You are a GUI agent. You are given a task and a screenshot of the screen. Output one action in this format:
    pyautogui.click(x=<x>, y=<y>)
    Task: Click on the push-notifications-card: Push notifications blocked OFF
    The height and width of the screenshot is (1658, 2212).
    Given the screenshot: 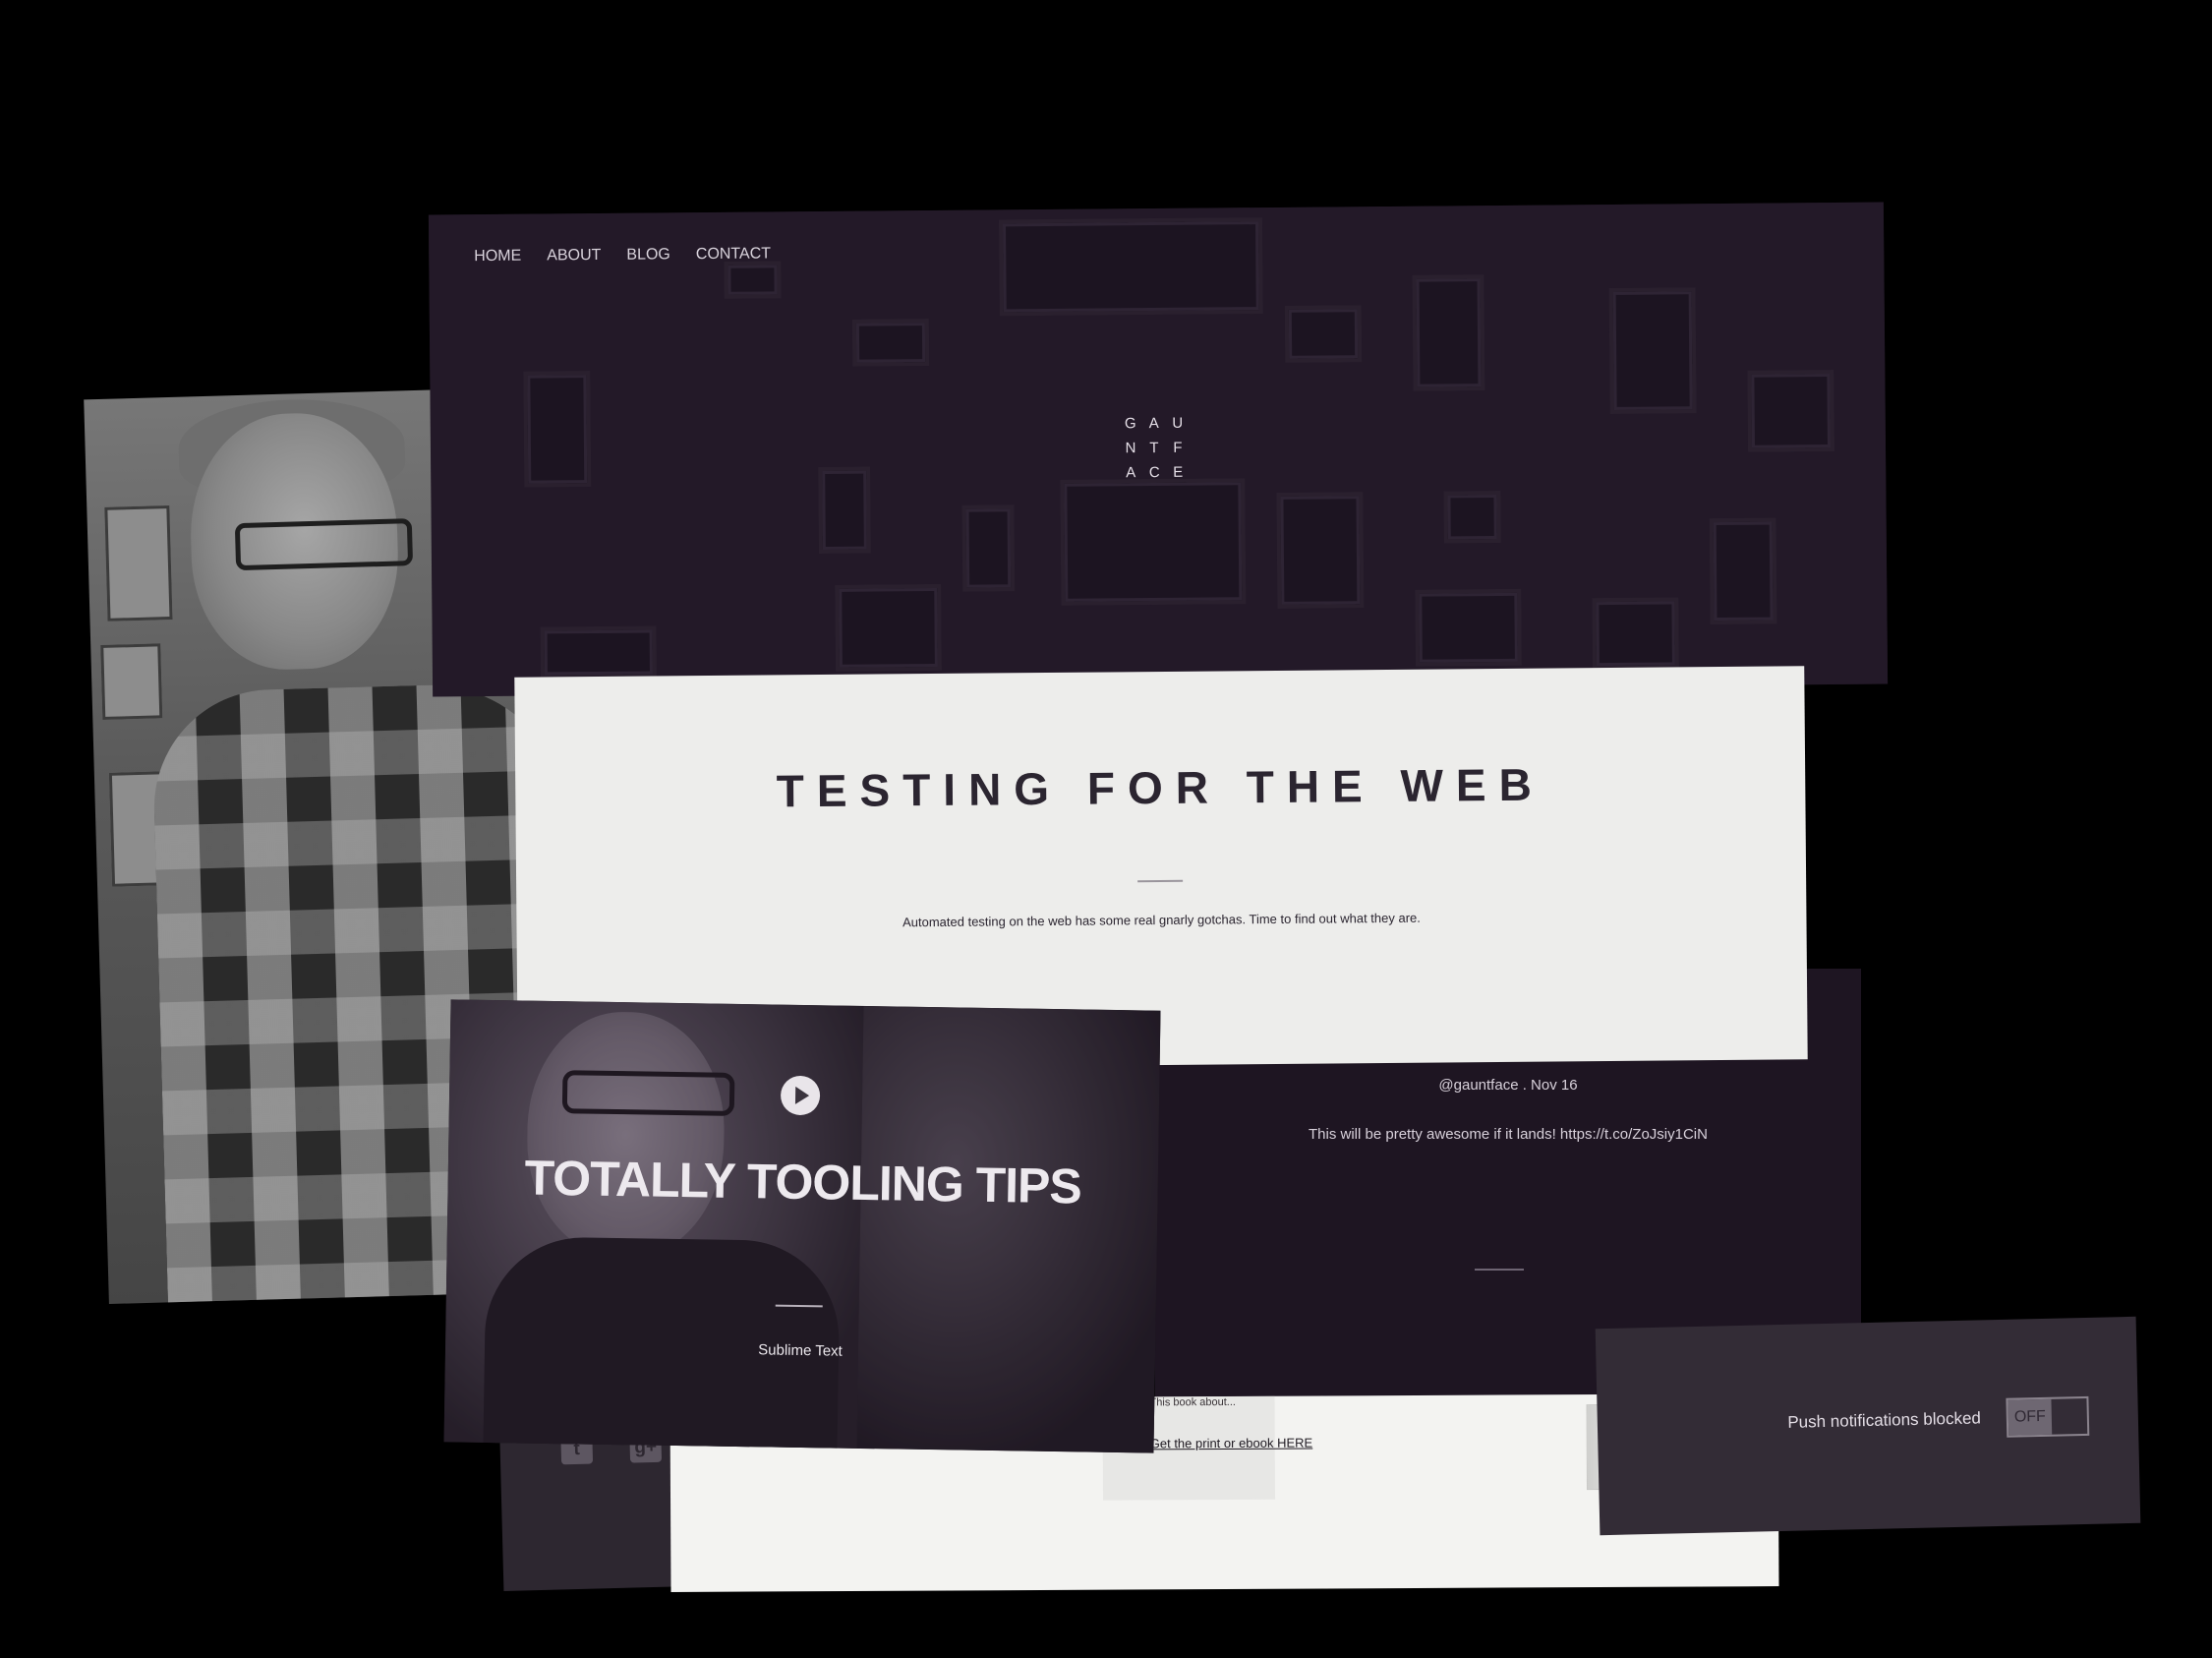 What is the action you would take?
    pyautogui.click(x=1868, y=1426)
    